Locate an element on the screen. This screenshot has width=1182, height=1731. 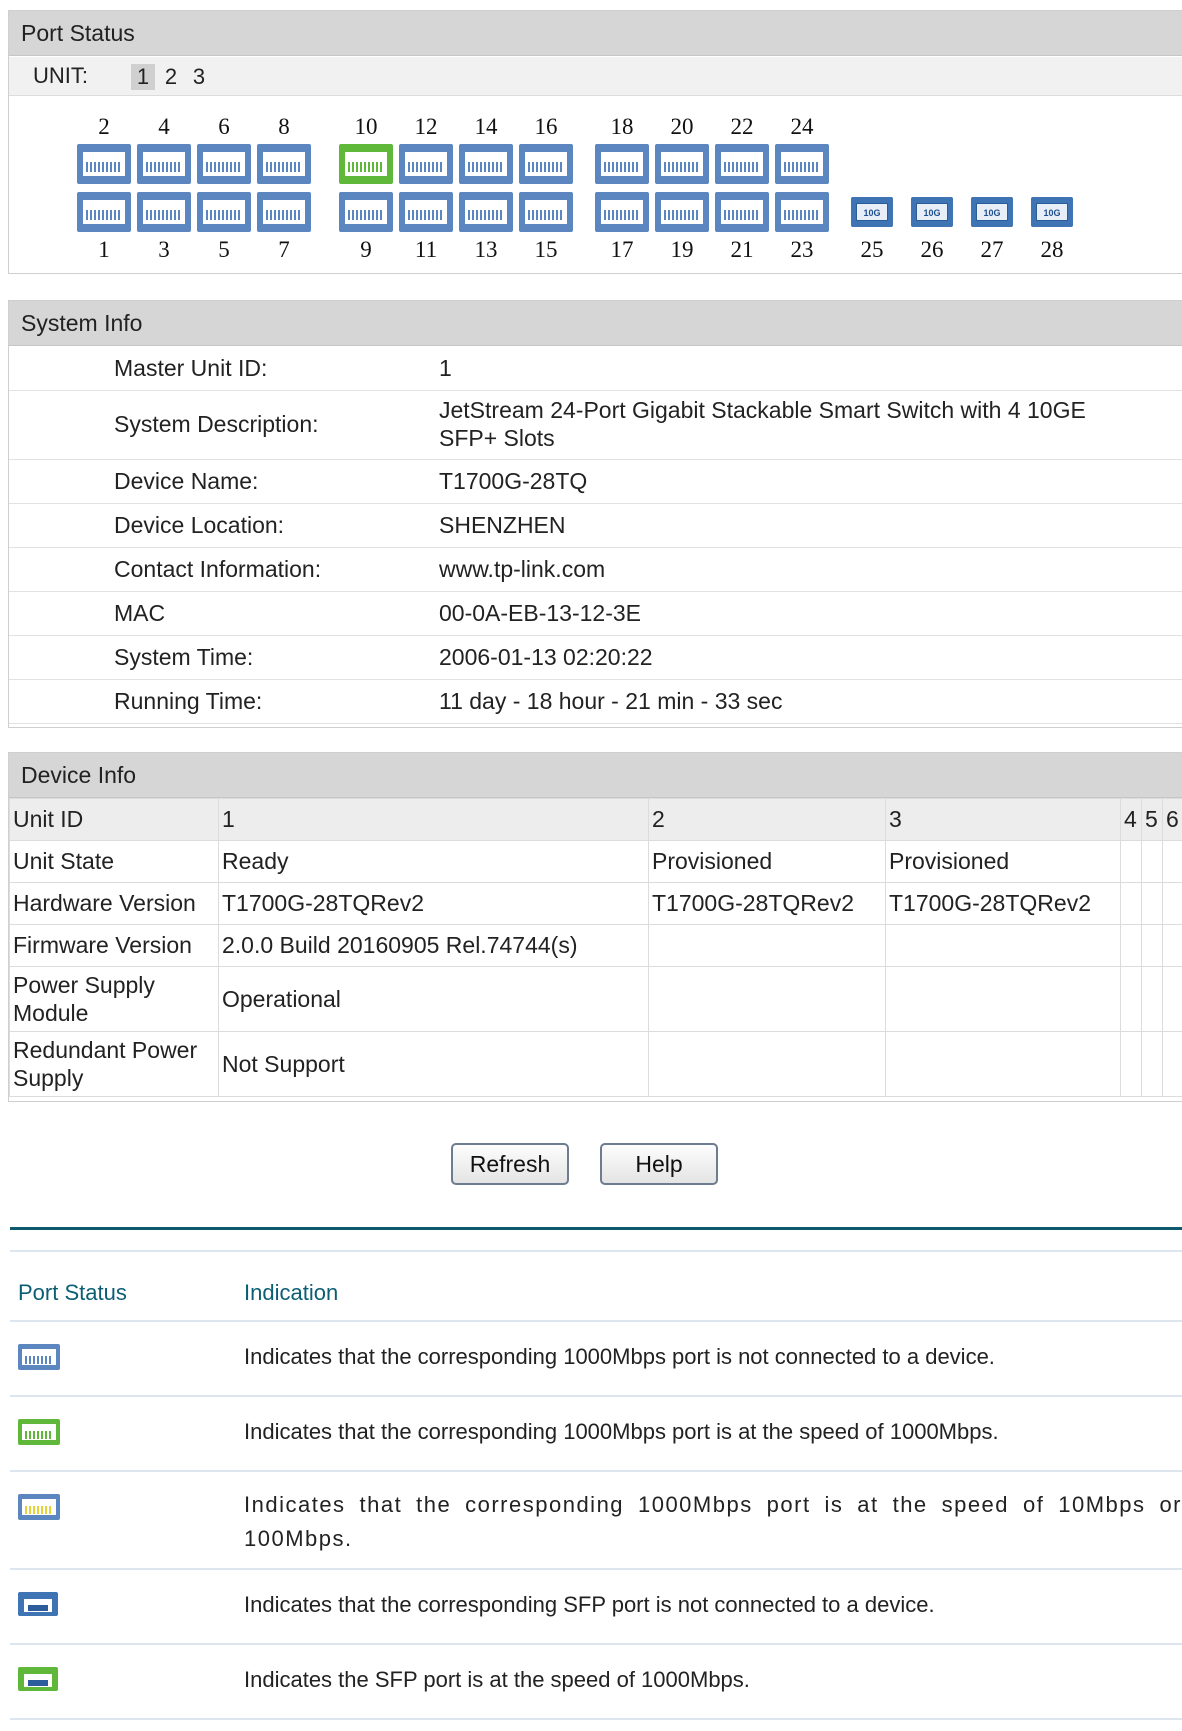
port-3-icon is located at coordinates (164, 212).